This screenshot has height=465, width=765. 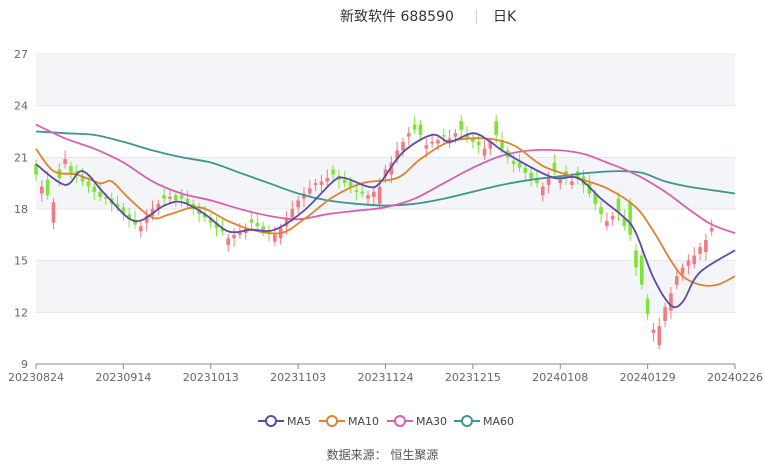 I want to click on legend-label-ma5: MA5, so click(x=299, y=421).